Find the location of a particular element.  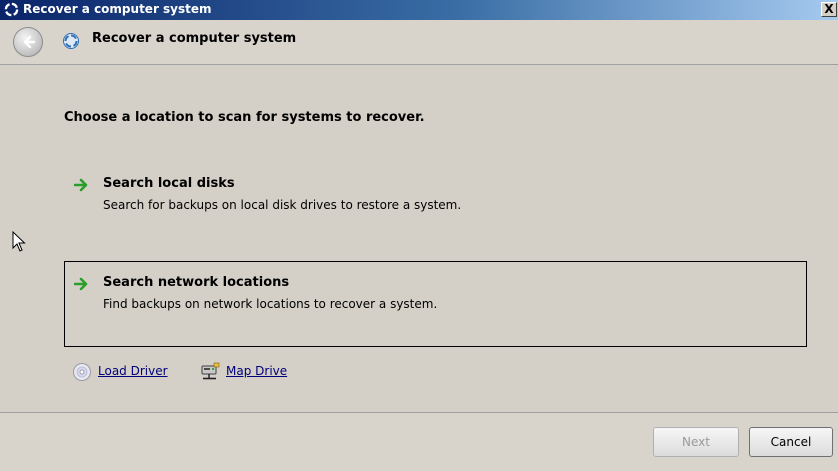

cd-icon is located at coordinates (82, 372).